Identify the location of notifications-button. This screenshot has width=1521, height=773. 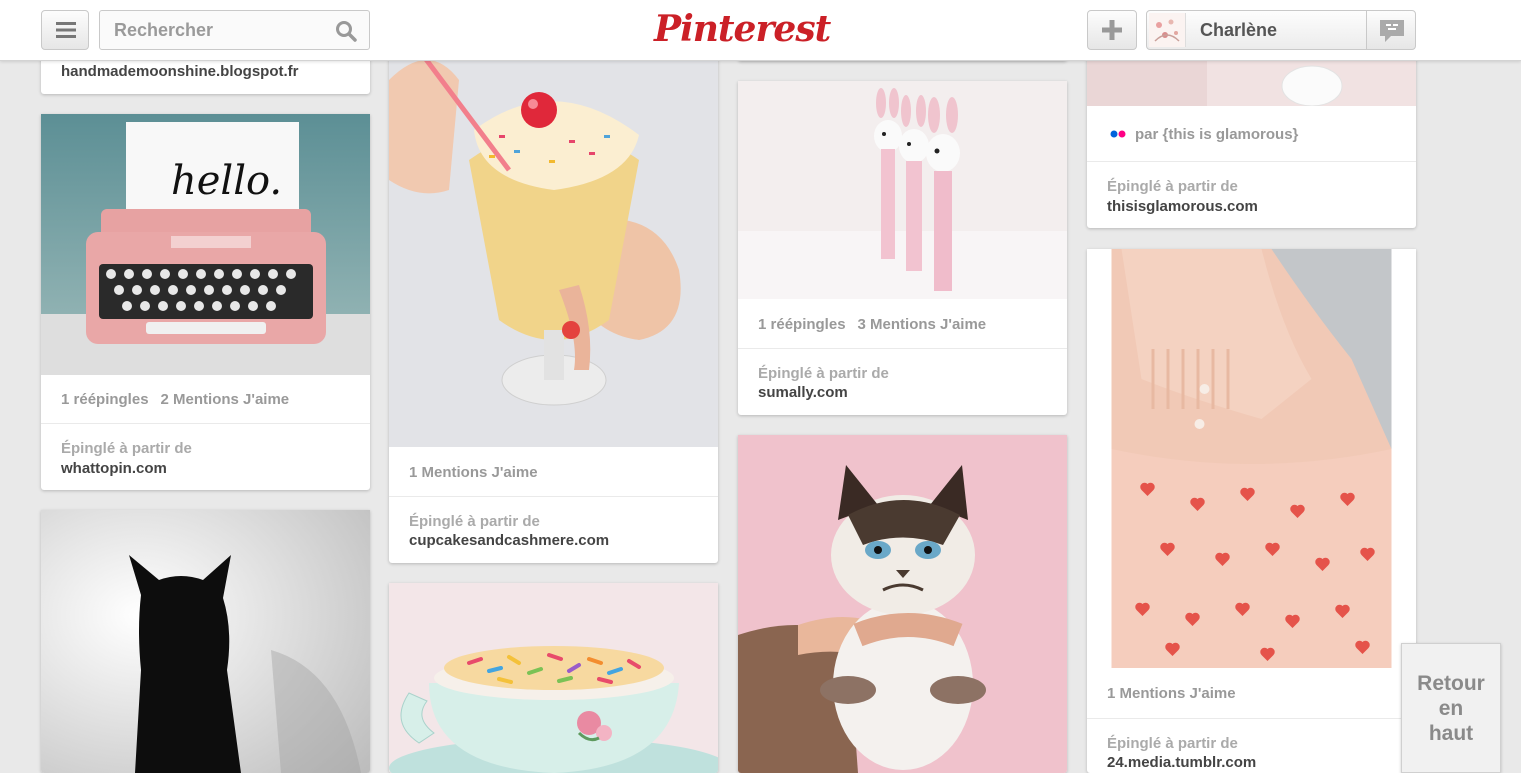
(1391, 30).